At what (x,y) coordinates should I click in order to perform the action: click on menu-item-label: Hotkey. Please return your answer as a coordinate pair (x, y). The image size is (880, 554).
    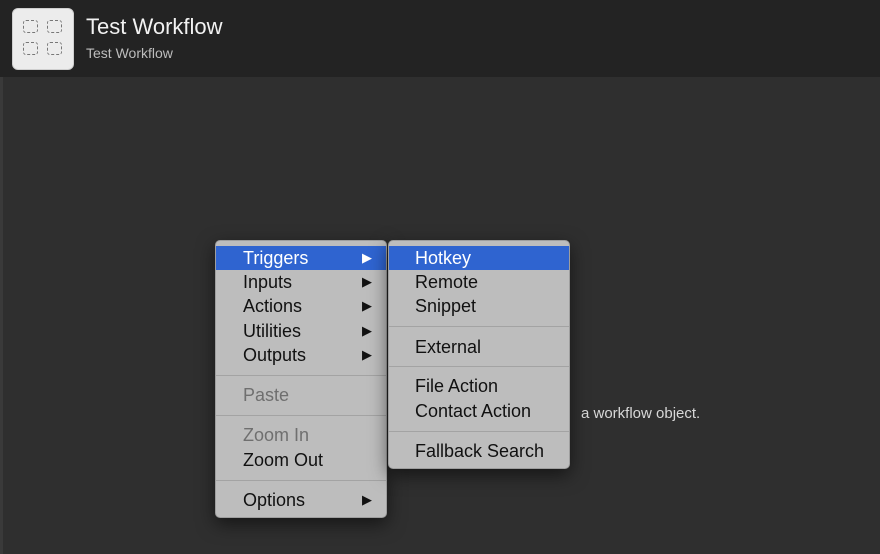
    Looking at the image, I should click on (443, 258).